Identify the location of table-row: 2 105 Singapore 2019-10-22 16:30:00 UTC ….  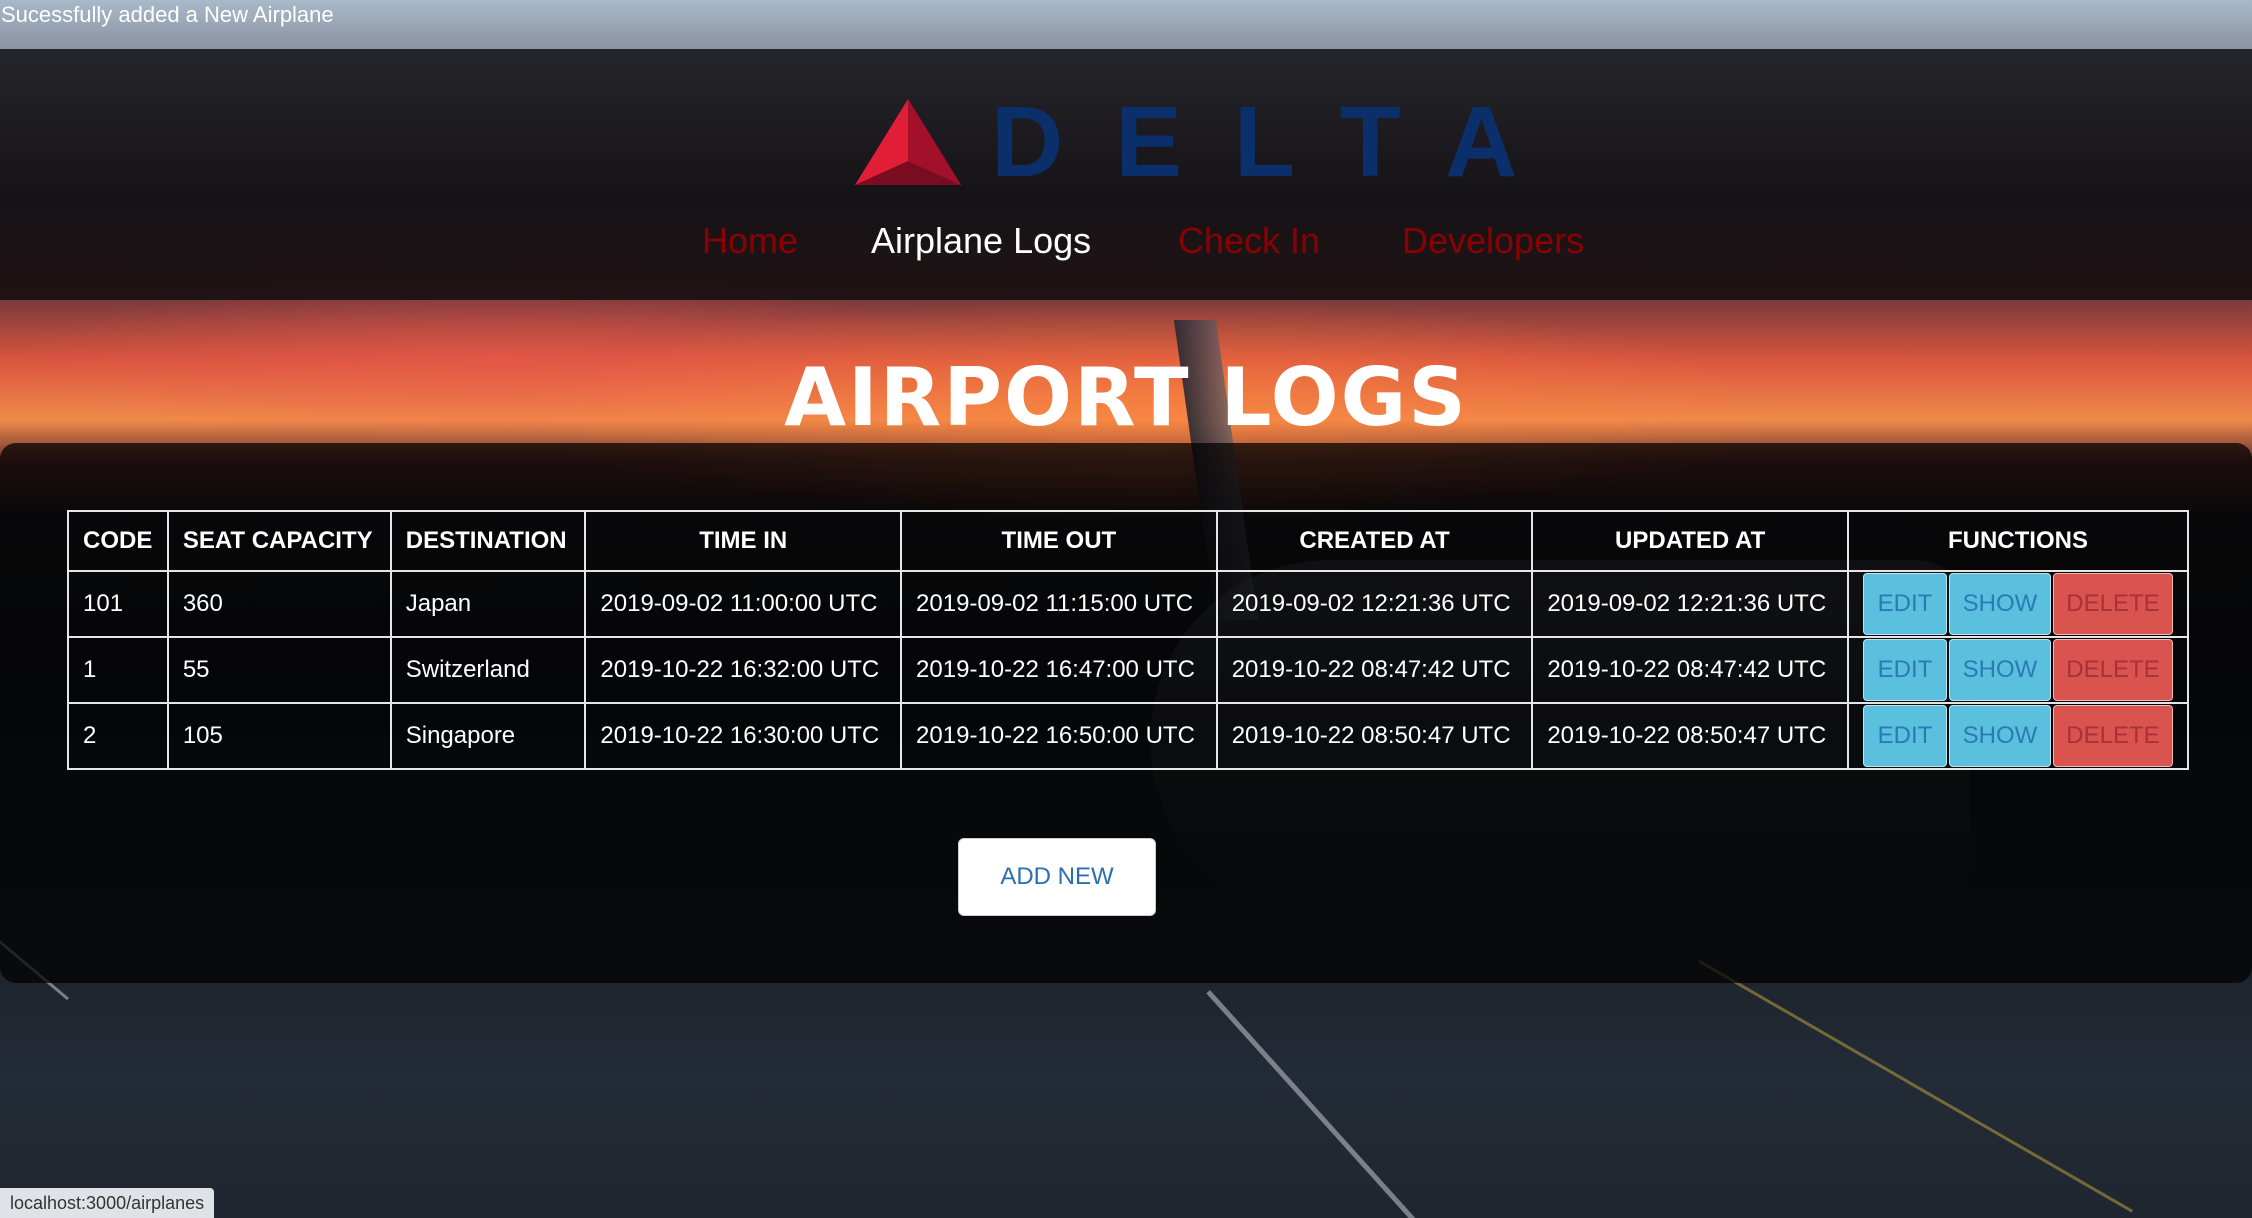
(1128, 736).